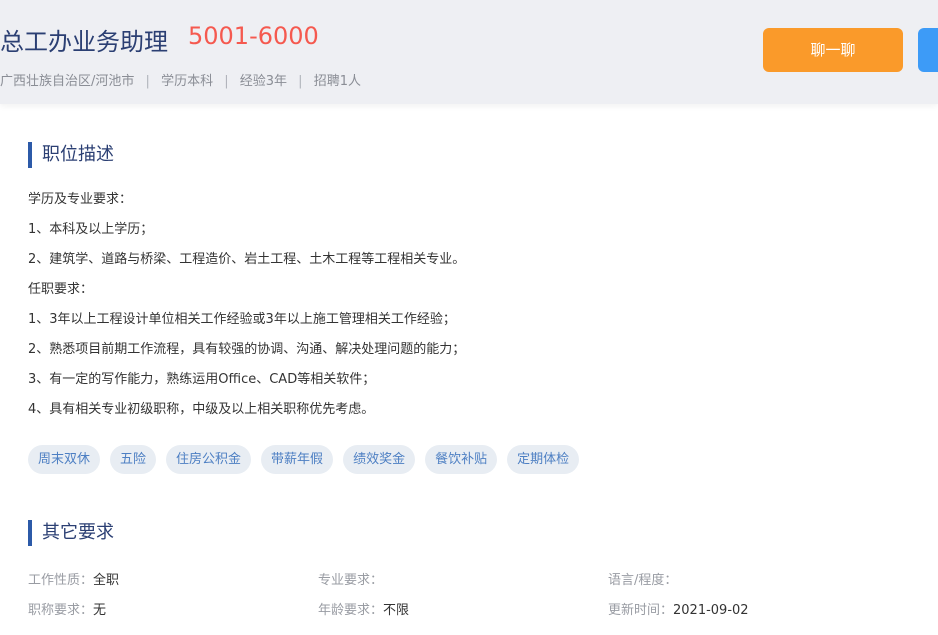  What do you see at coordinates (209, 459) in the screenshot?
I see `benefit-tag: 住房公积金` at bounding box center [209, 459].